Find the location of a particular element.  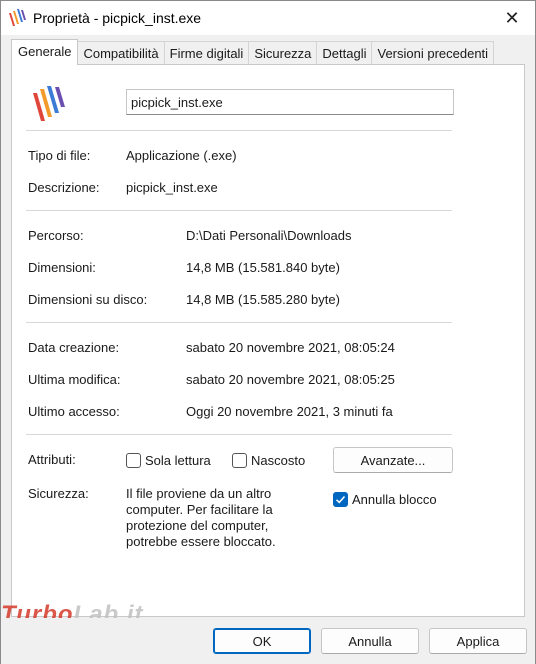

size-on-disk-value: 14,8 MB (15.585.280 byte) is located at coordinates (263, 299).